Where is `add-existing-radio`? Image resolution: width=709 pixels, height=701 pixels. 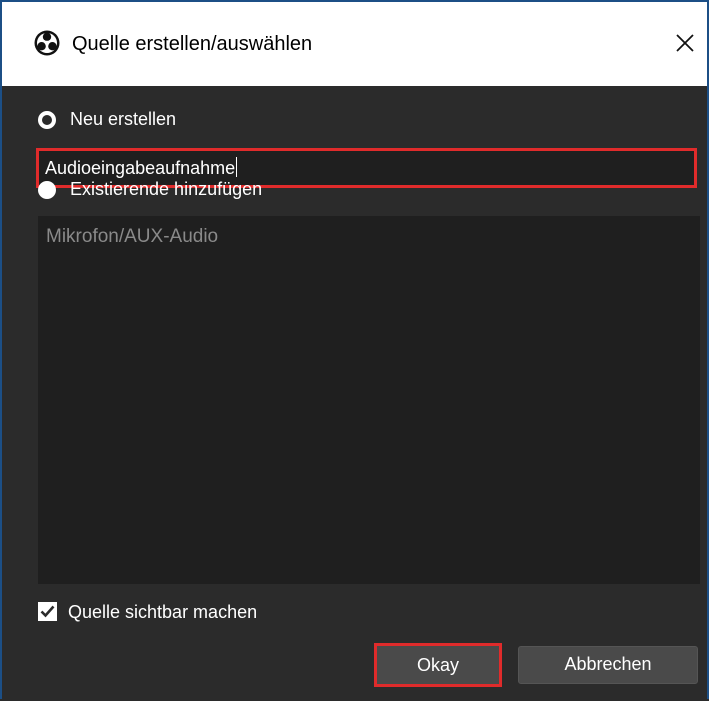
add-existing-radio is located at coordinates (47, 190).